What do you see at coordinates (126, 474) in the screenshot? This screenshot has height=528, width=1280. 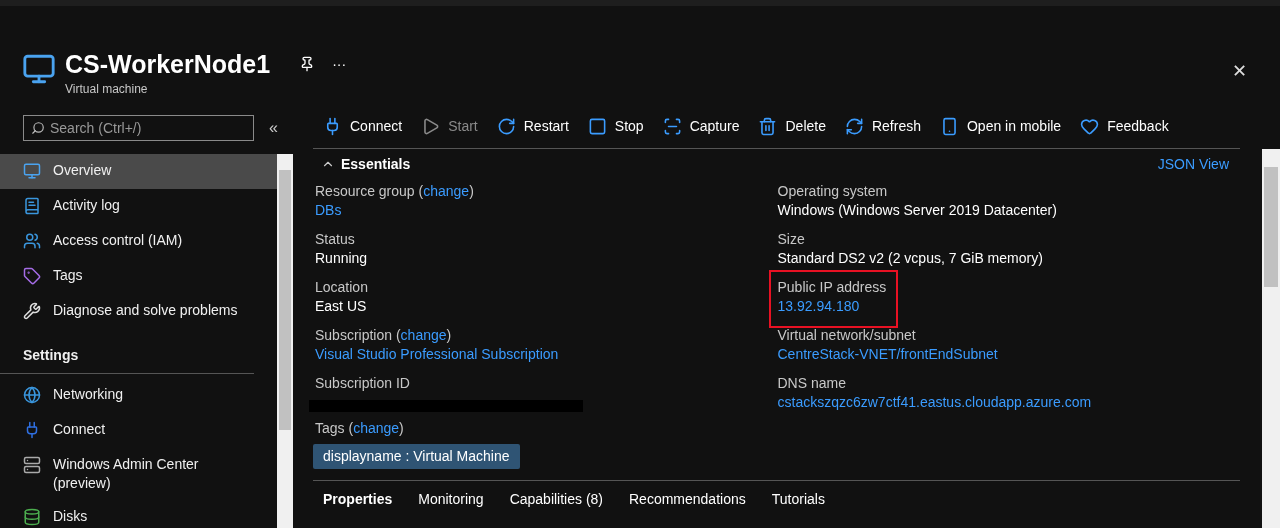 I see `nav-label: Windows Admin Center (preview)` at bounding box center [126, 474].